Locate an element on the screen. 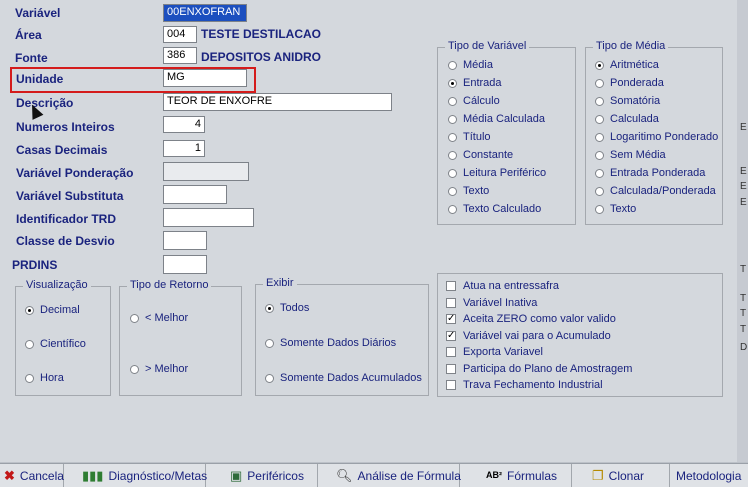 The image size is (748, 487). area-code-input: 004 is located at coordinates (180, 34).